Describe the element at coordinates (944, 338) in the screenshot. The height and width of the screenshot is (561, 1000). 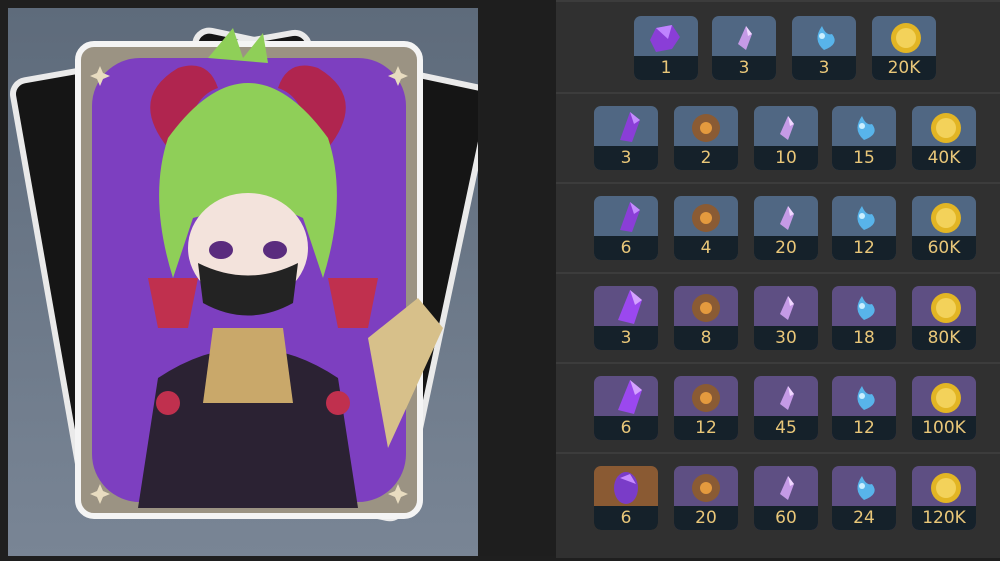
I see `material-count: 80K` at that location.